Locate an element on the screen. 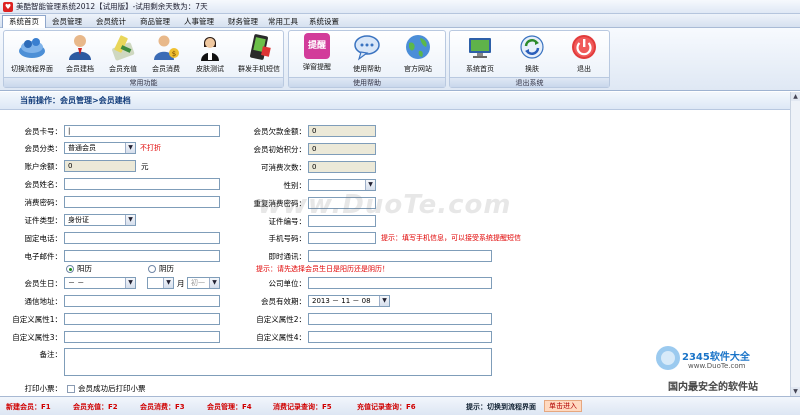  member-no-label: 会员卡号： is located at coordinates (43, 131).